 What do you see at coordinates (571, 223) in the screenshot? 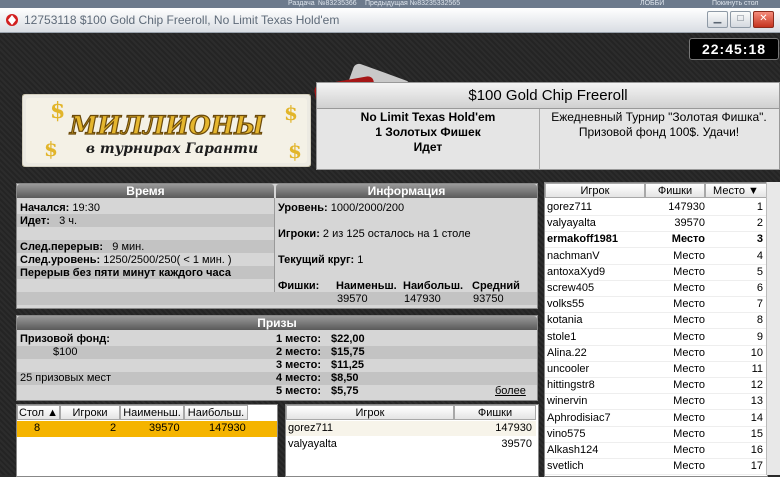
I see `standings-cell-name: valyayalta` at bounding box center [571, 223].